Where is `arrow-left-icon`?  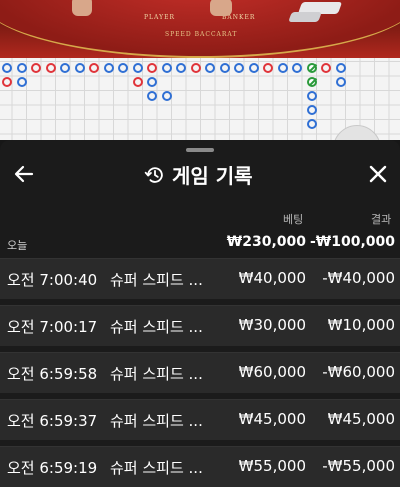
arrow-left-icon is located at coordinates (24, 174).